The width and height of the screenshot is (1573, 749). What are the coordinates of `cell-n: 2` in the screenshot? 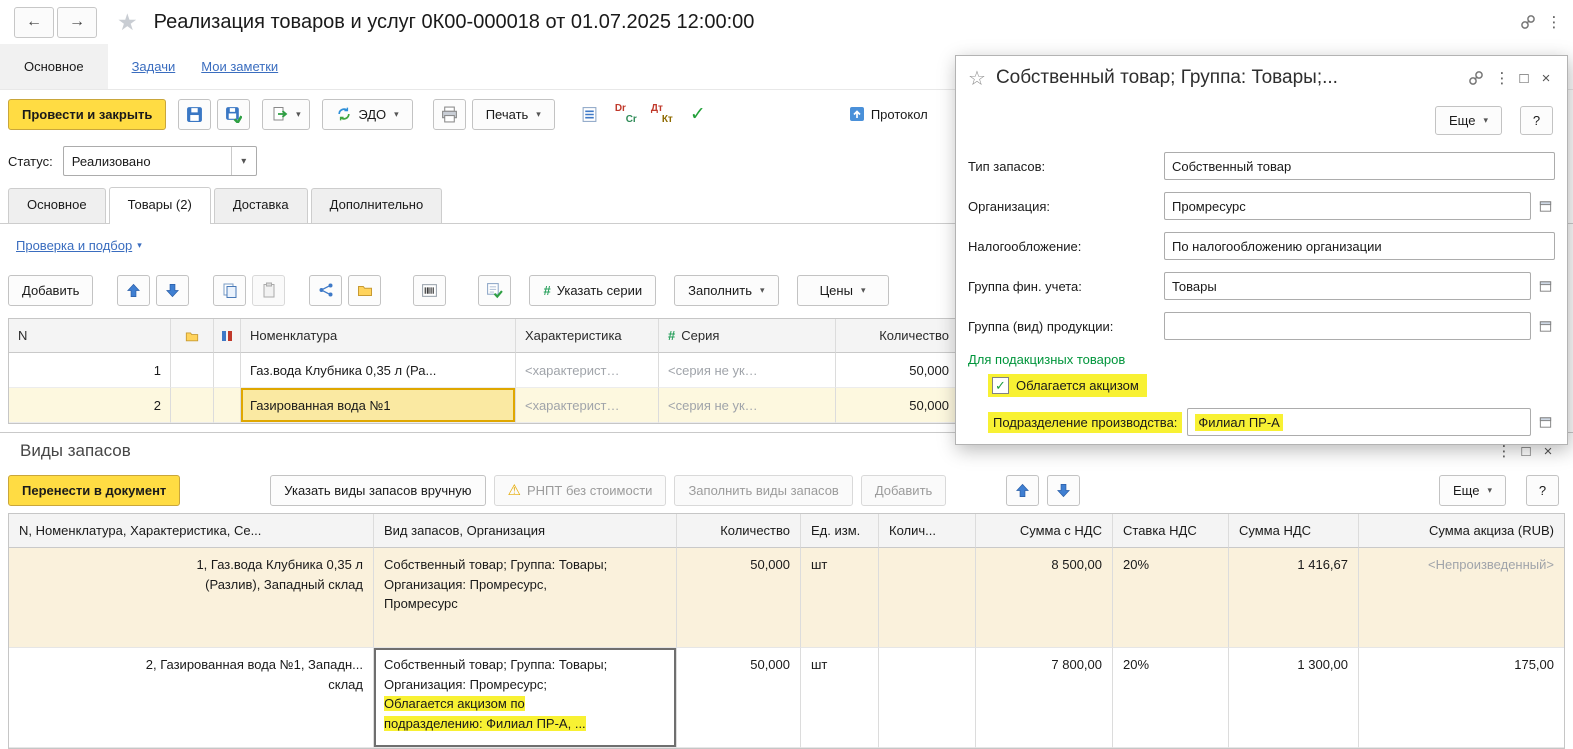 It's located at (90, 405).